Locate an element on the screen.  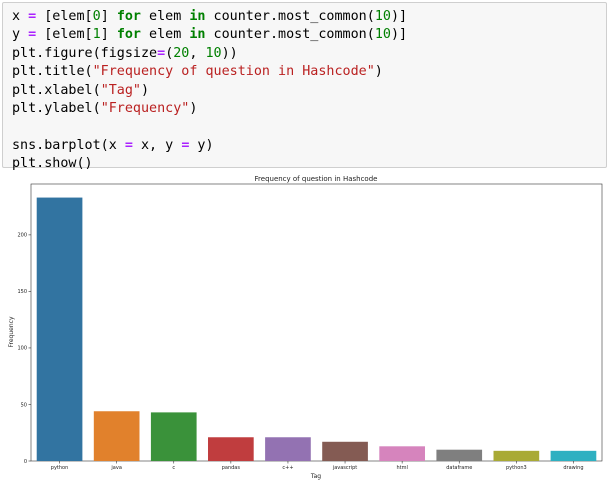
x-tick-label: c is located at coordinates (173, 468).